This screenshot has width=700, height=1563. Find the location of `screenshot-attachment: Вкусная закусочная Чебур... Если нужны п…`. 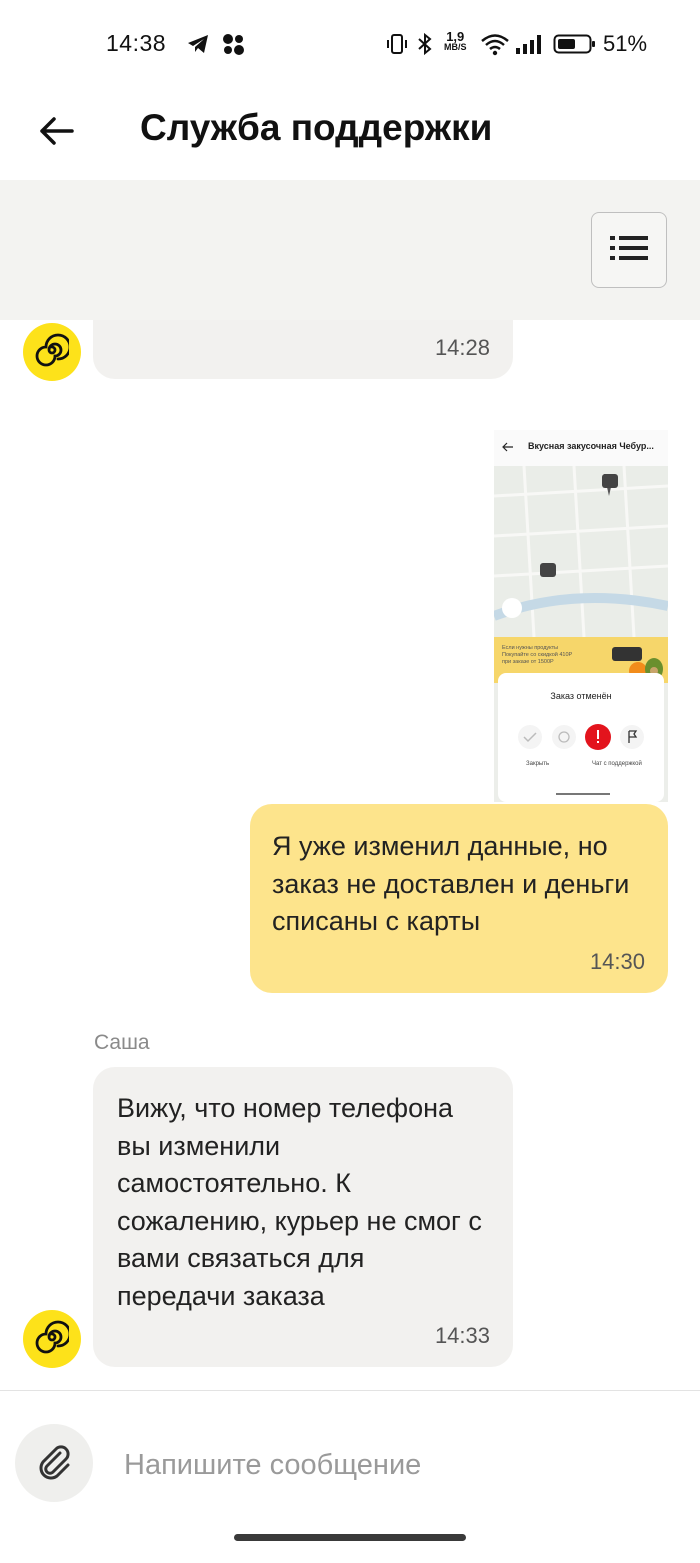

screenshot-attachment: Вкусная закусочная Чебур... Если нужны п… is located at coordinates (581, 616).